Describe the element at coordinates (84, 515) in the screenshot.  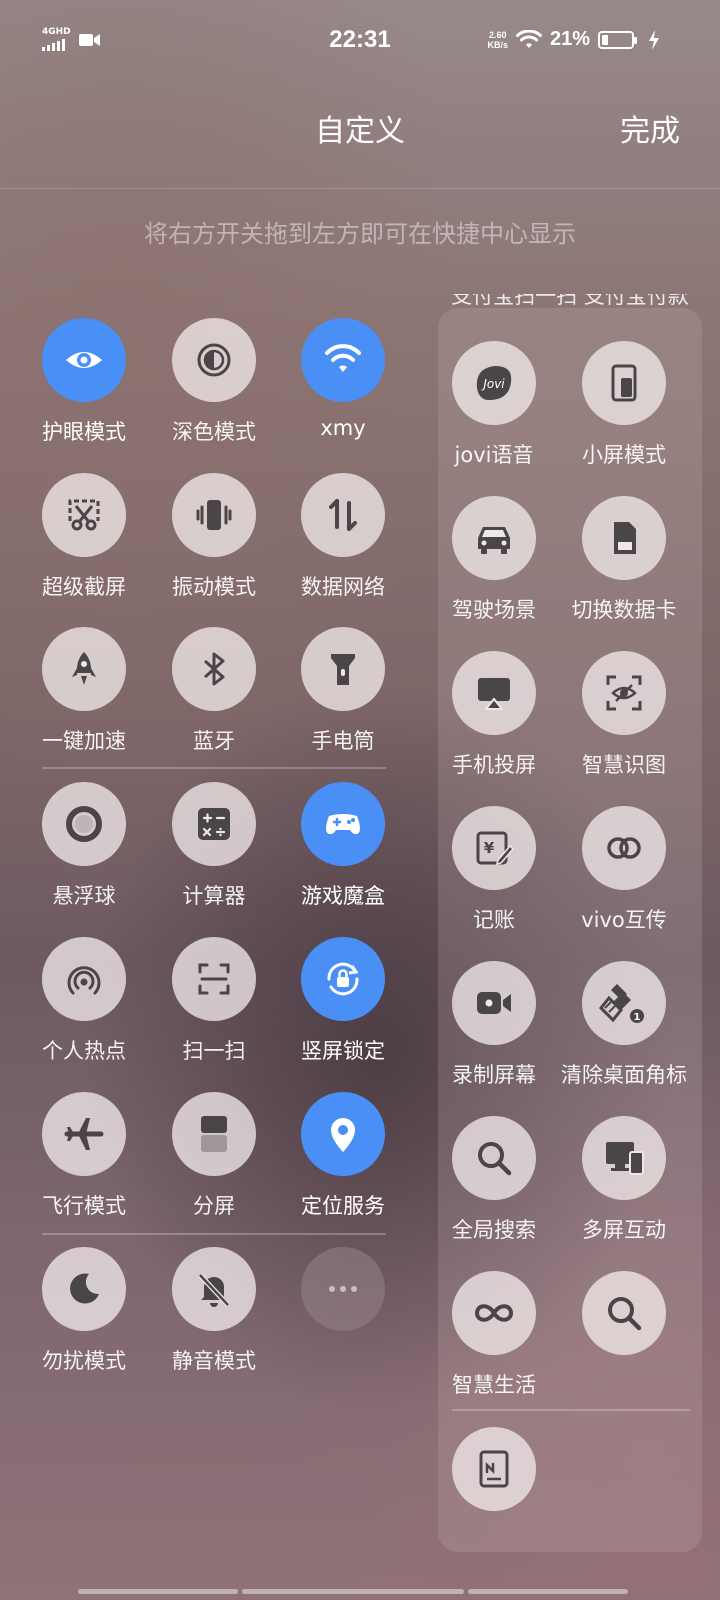
I see `screenshot-toggle-button` at that location.